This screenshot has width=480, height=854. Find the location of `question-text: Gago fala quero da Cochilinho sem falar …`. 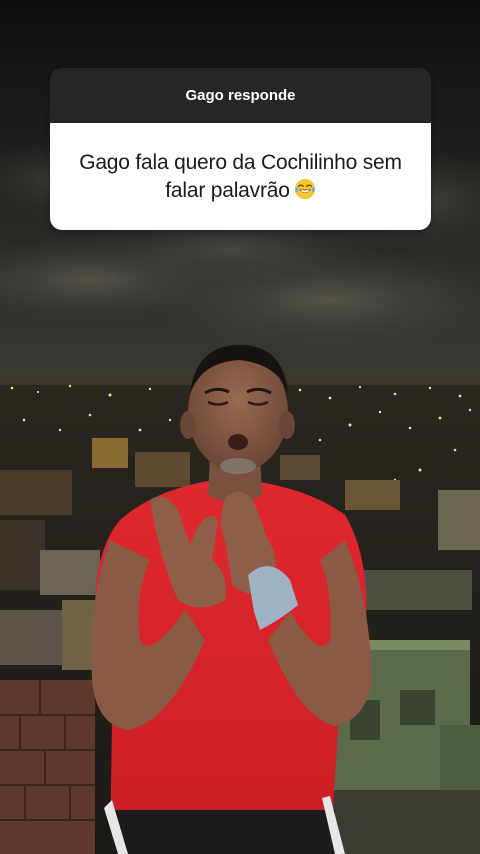

question-text: Gago fala quero da Cochilinho sem falar … is located at coordinates (240, 177).